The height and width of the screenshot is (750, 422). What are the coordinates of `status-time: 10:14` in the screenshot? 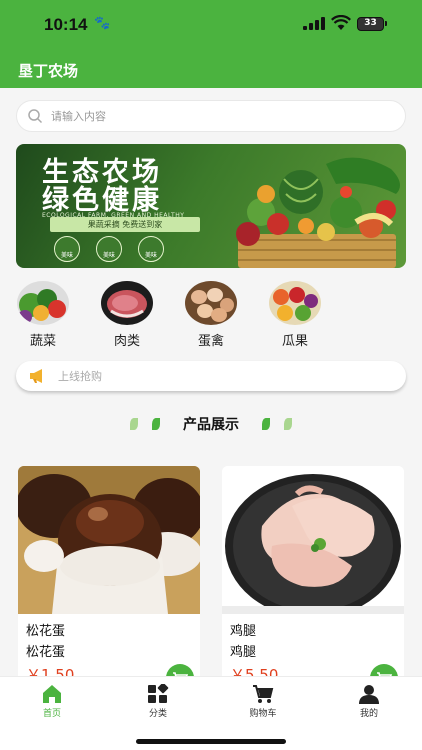 It's located at (66, 24).